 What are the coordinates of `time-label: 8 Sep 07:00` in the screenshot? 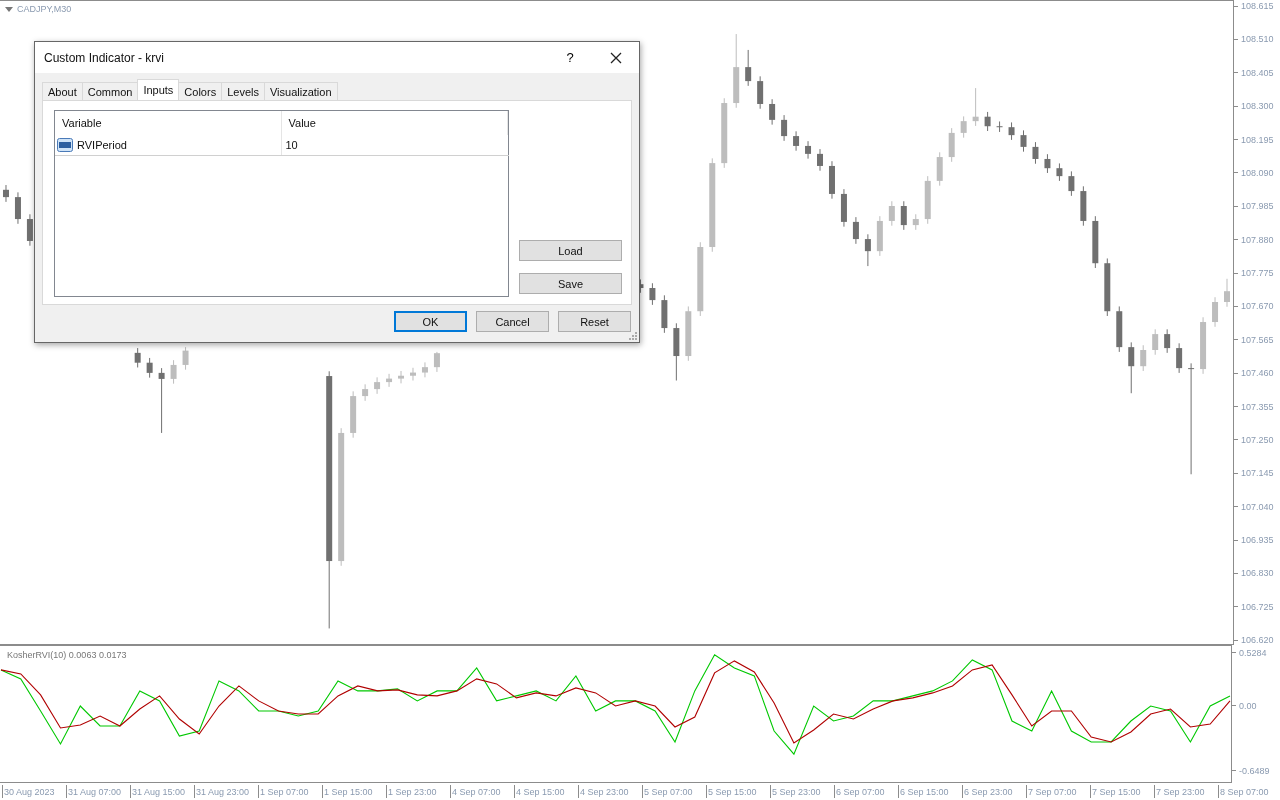 It's located at (1244, 791).